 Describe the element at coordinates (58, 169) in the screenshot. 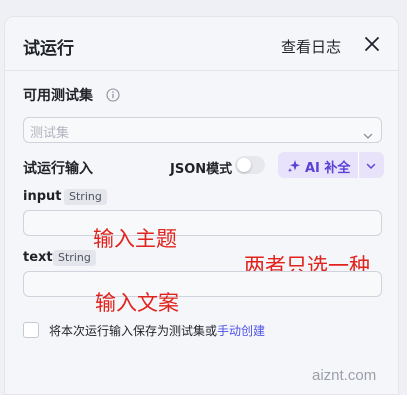

I see `run-input-label: 试运行输入` at that location.